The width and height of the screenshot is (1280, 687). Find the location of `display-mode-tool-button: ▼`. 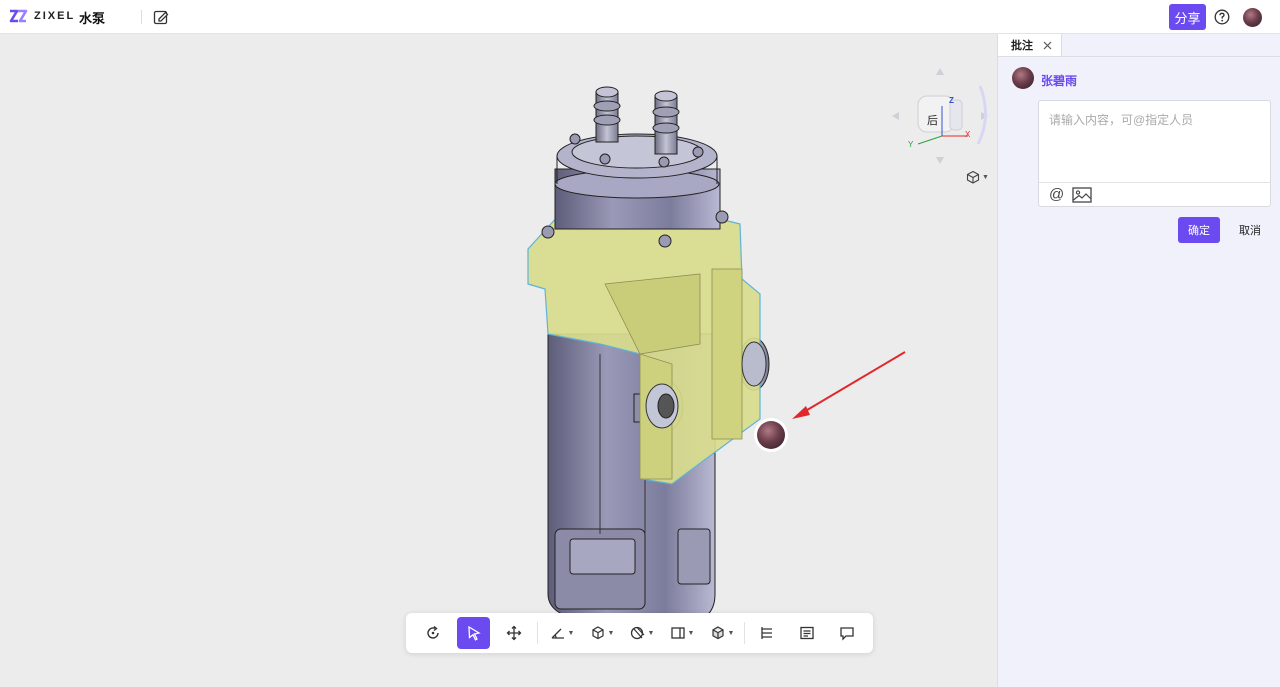

display-mode-tool-button: ▼ is located at coordinates (722, 633).